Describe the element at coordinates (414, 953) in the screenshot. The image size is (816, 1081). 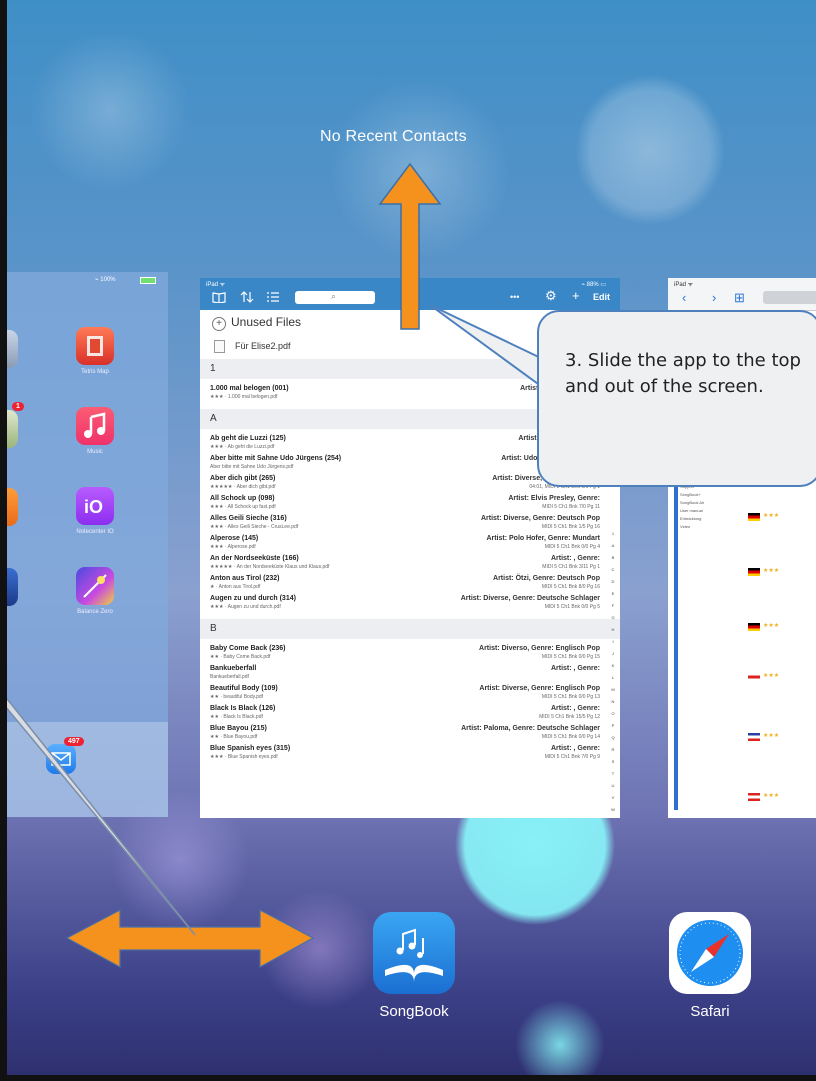
I see `songbook-app-icon` at that location.